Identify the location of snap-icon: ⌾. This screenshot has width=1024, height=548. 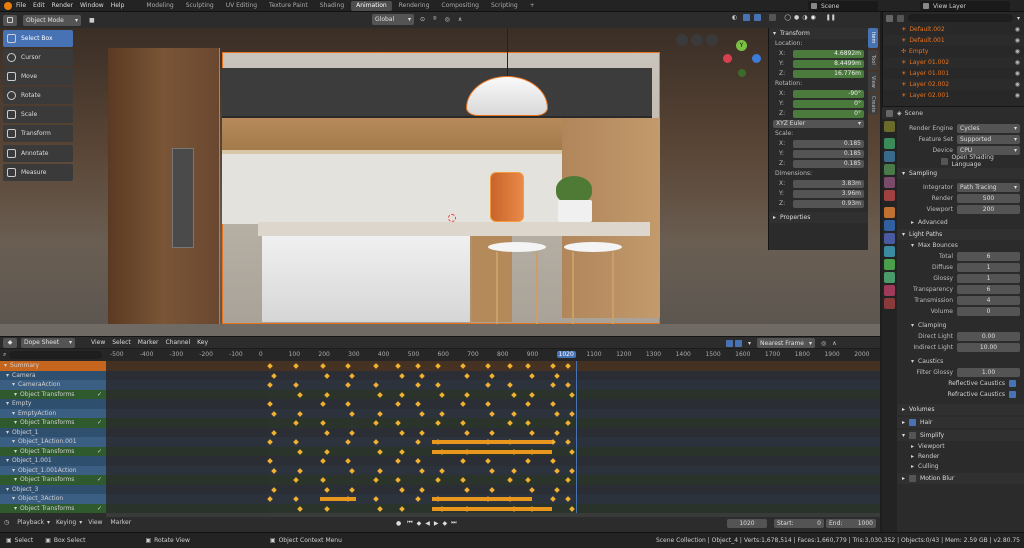
(435, 19).